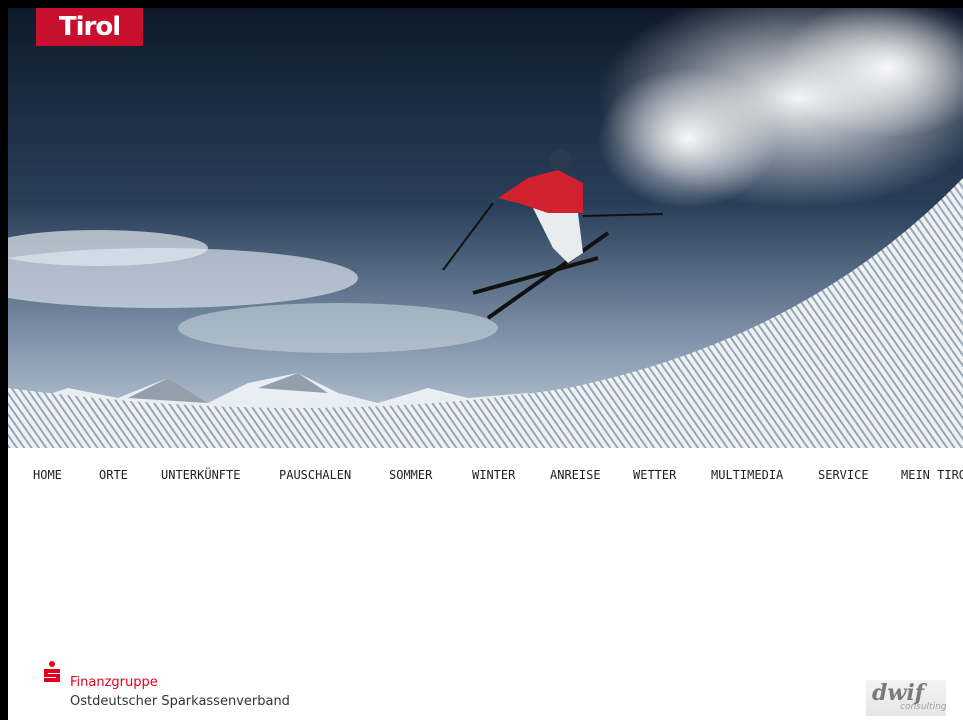 The height and width of the screenshot is (720, 963). I want to click on window-frame-top, so click(481, 4).